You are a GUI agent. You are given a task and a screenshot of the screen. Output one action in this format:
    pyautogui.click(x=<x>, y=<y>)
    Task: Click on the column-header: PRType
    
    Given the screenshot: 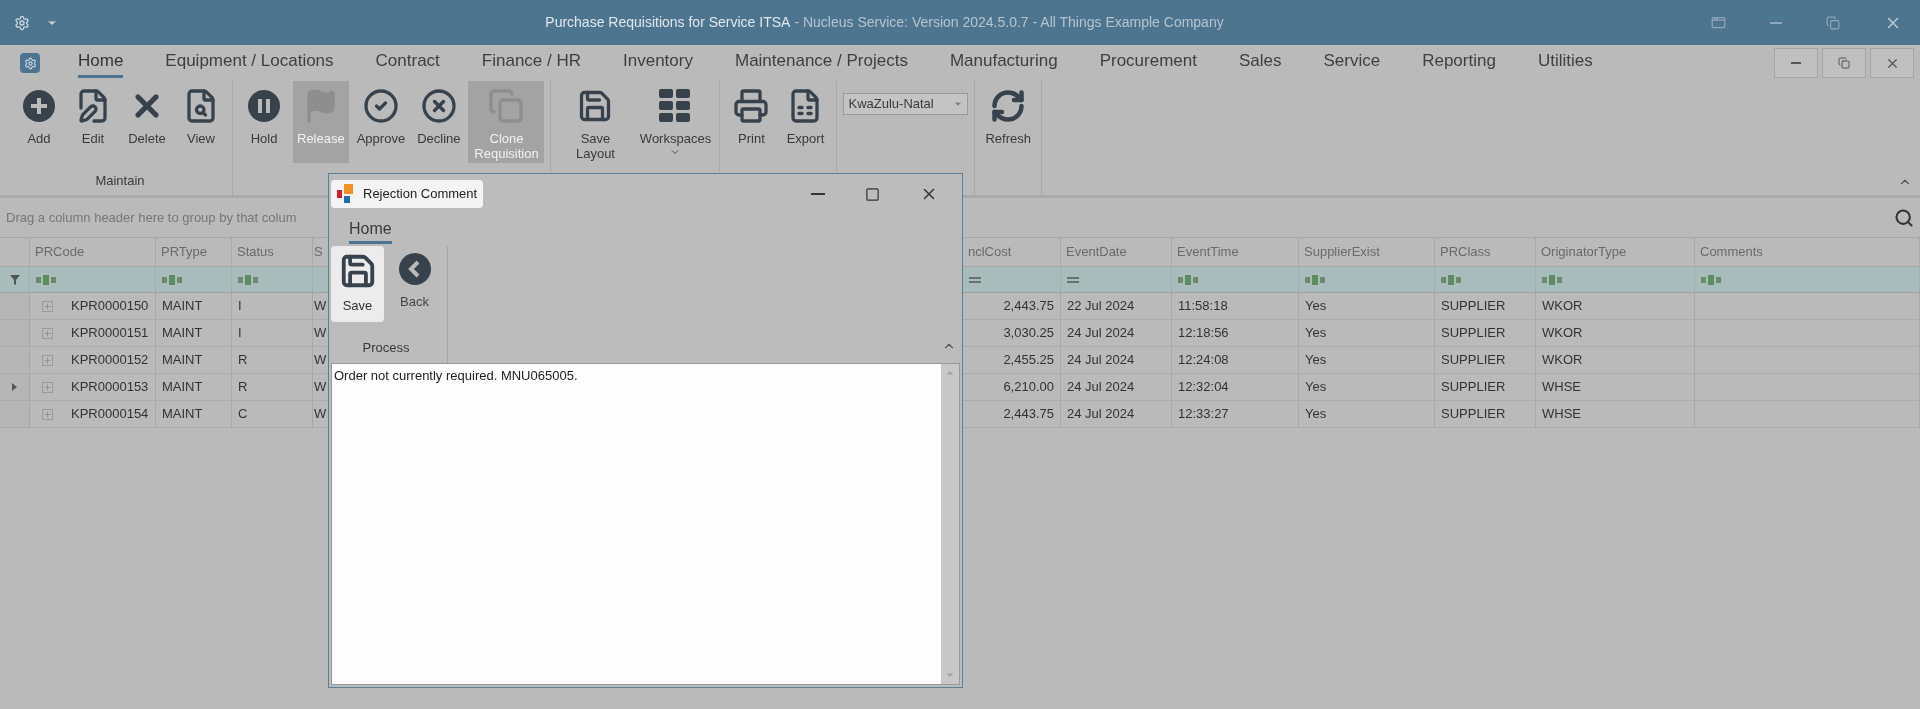 What is the action you would take?
    pyautogui.click(x=194, y=252)
    